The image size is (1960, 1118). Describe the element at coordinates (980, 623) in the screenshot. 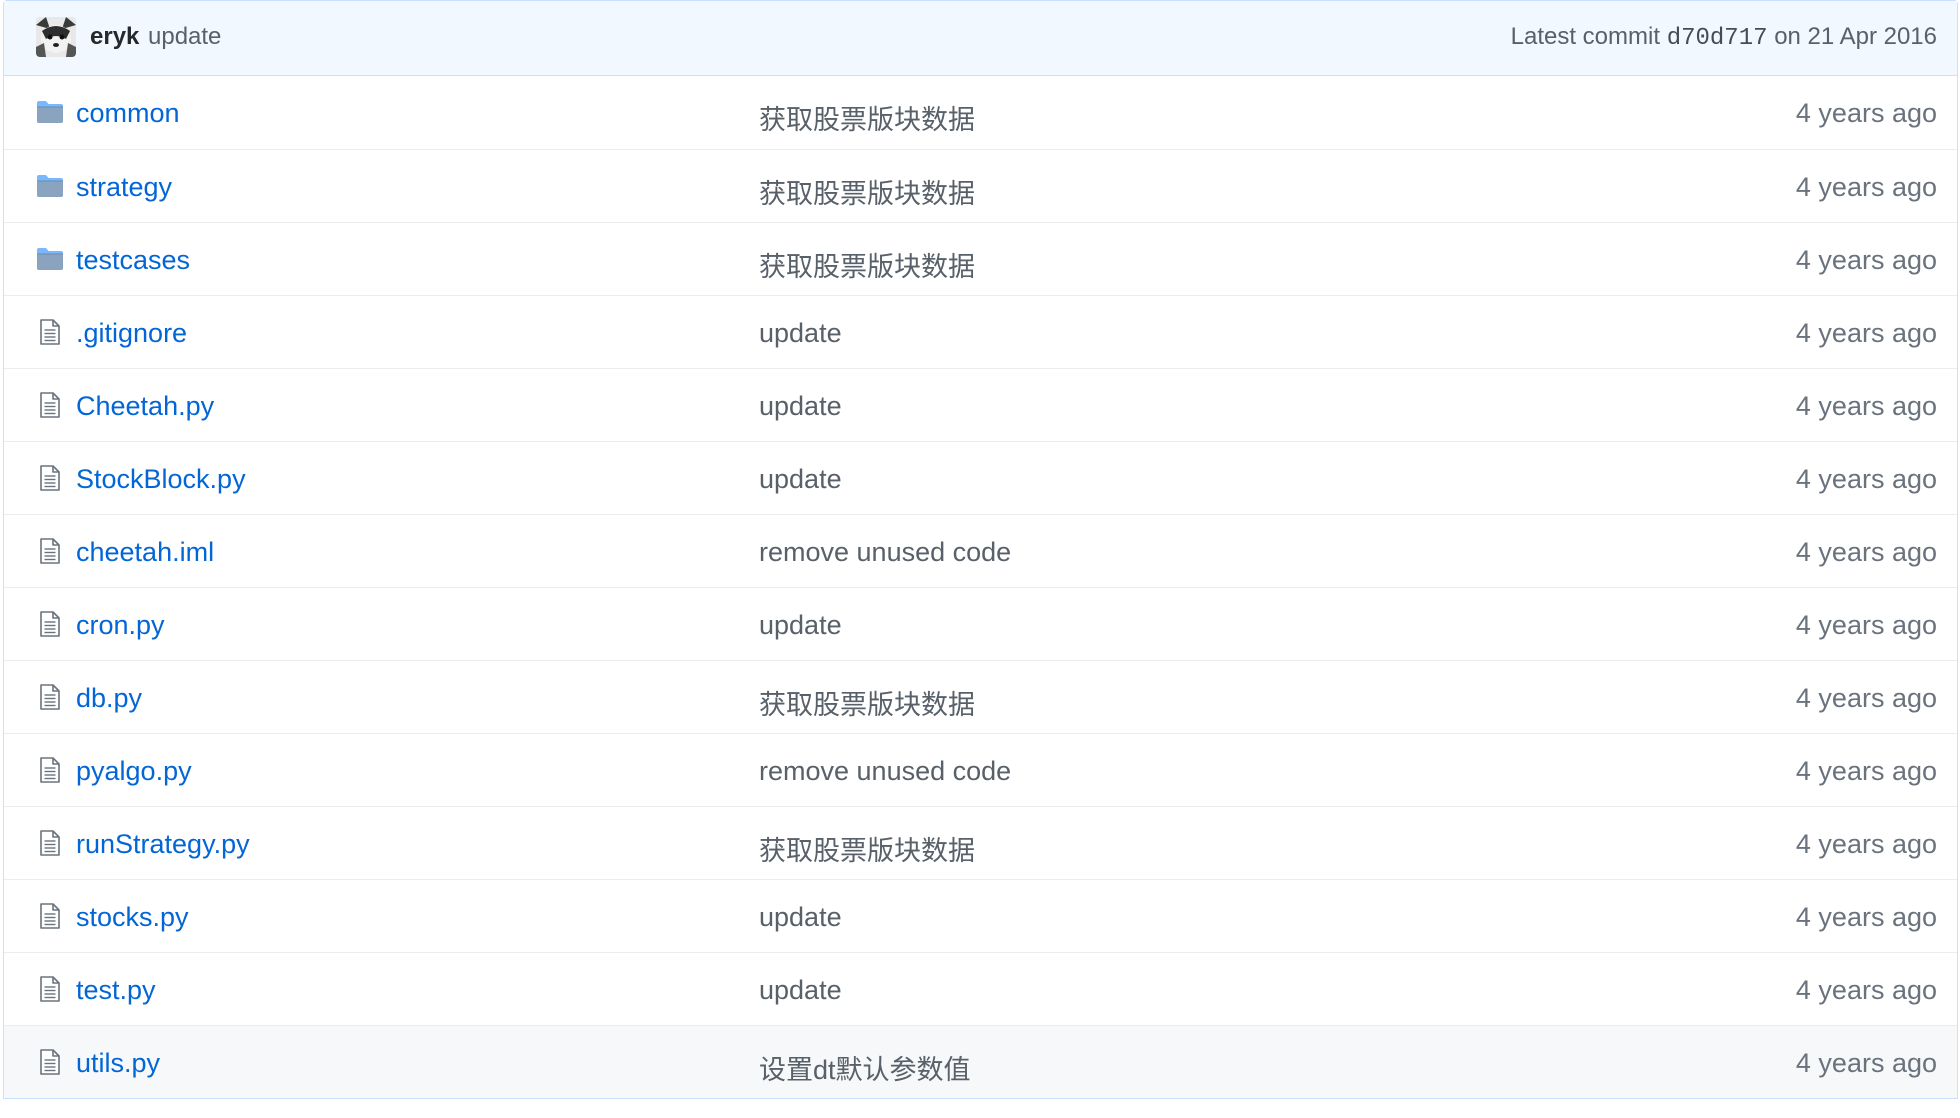

I see `file-row: cron.py update 4 years ago` at that location.